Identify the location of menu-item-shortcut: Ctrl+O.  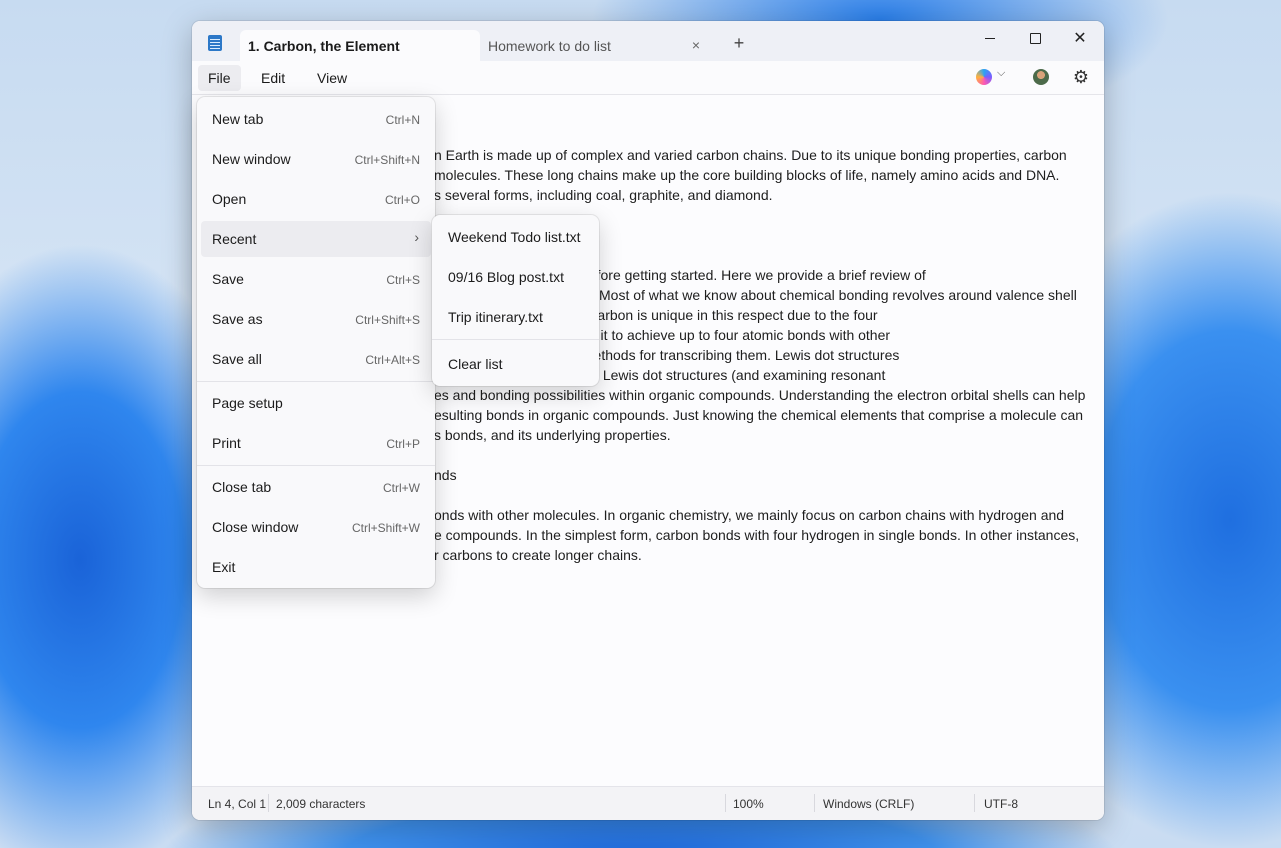
(402, 200).